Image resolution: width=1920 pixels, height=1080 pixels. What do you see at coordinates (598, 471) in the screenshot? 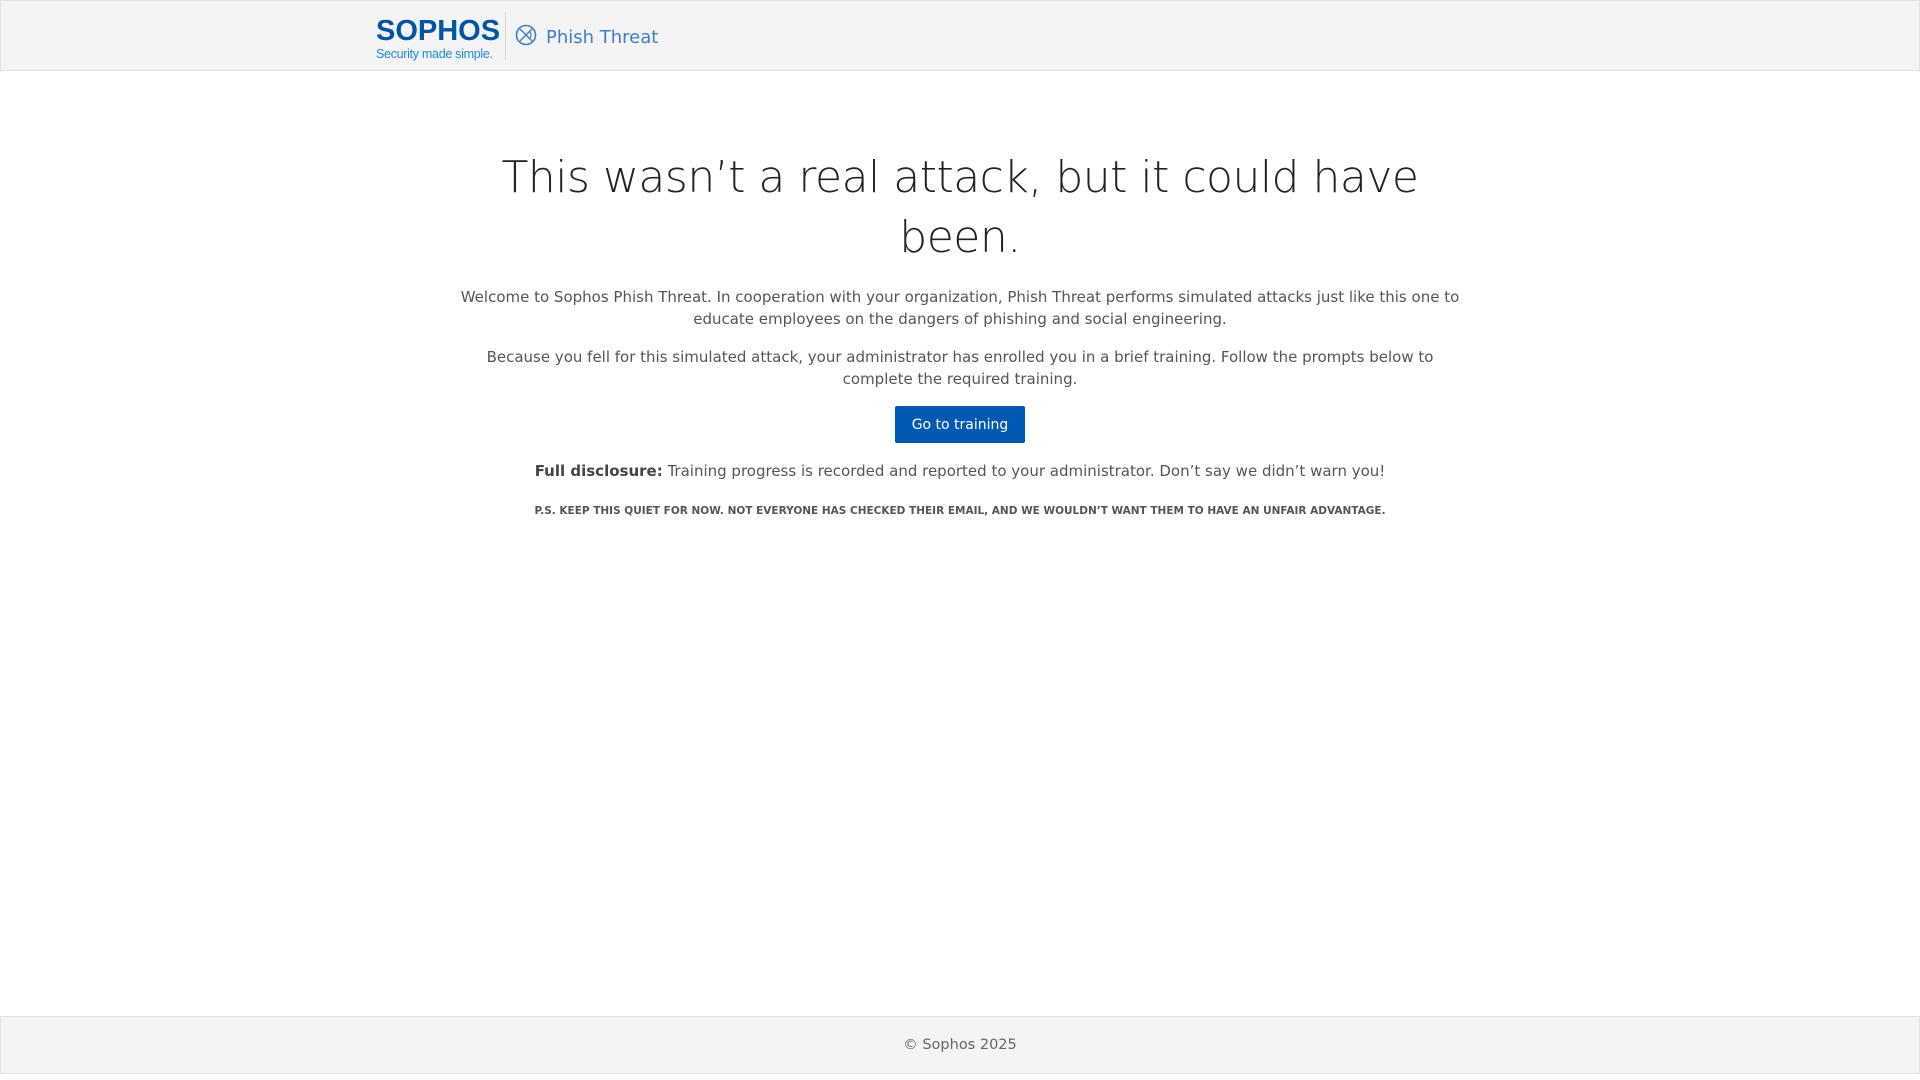
I see `disclosure-label: Full disclosure:` at bounding box center [598, 471].